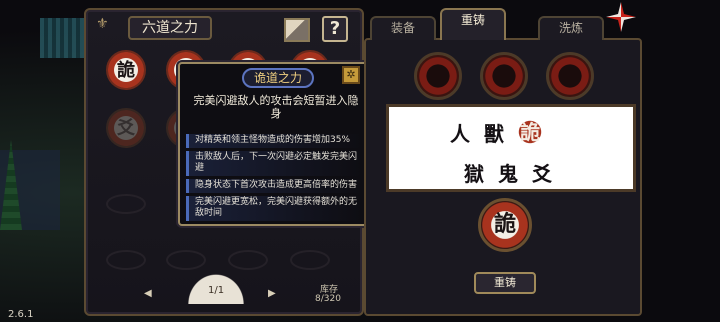 The image size is (720, 322). What do you see at coordinates (148, 293) in the screenshot?
I see `prev-page-button: ◀` at bounding box center [148, 293].